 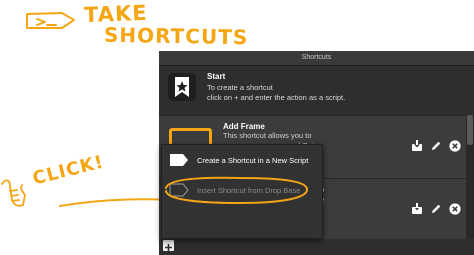 I want to click on start-title: Start, so click(x=216, y=76).